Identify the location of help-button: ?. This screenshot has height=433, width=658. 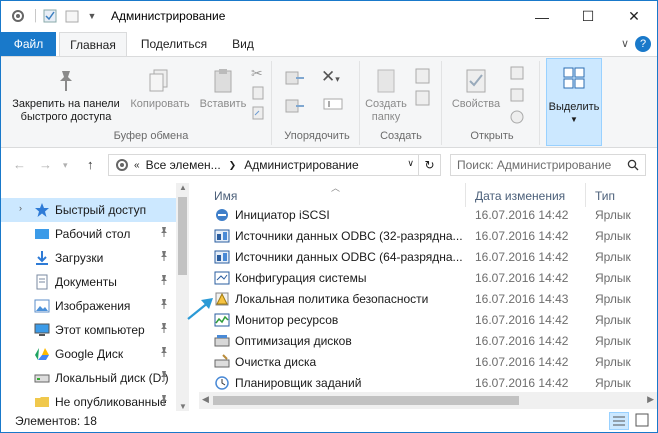
(643, 44).